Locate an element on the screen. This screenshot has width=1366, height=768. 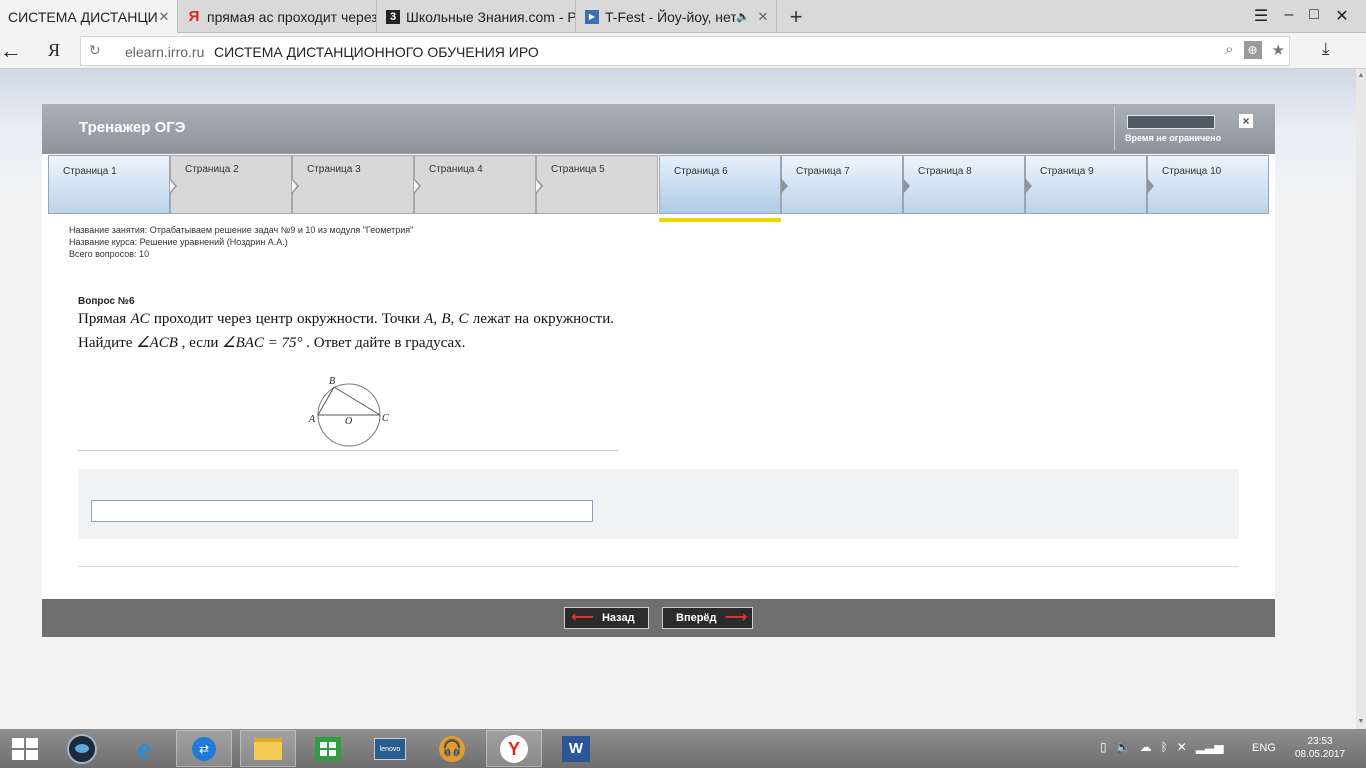
reload-icon: ↻ is located at coordinates (95, 50).